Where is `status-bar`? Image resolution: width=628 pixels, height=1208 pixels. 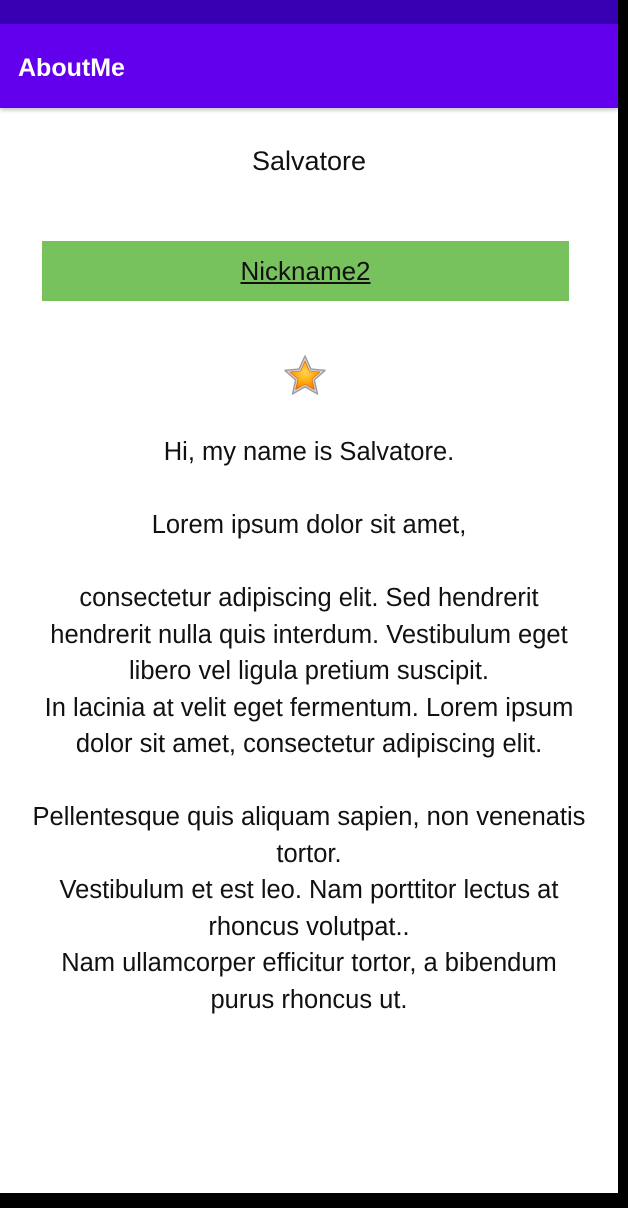
status-bar is located at coordinates (309, 12).